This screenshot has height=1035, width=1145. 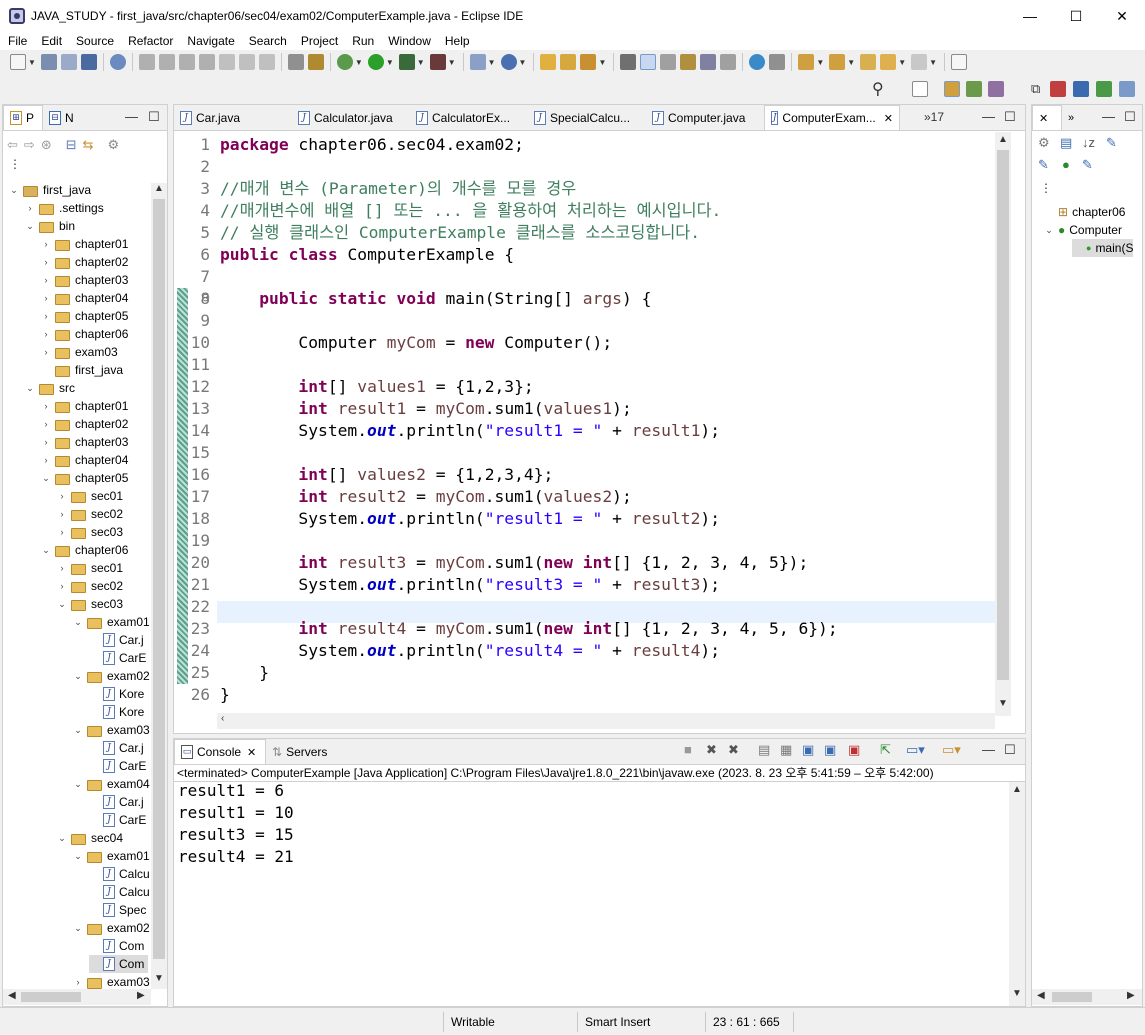 I want to click on step-over-icon, so click(x=246, y=62).